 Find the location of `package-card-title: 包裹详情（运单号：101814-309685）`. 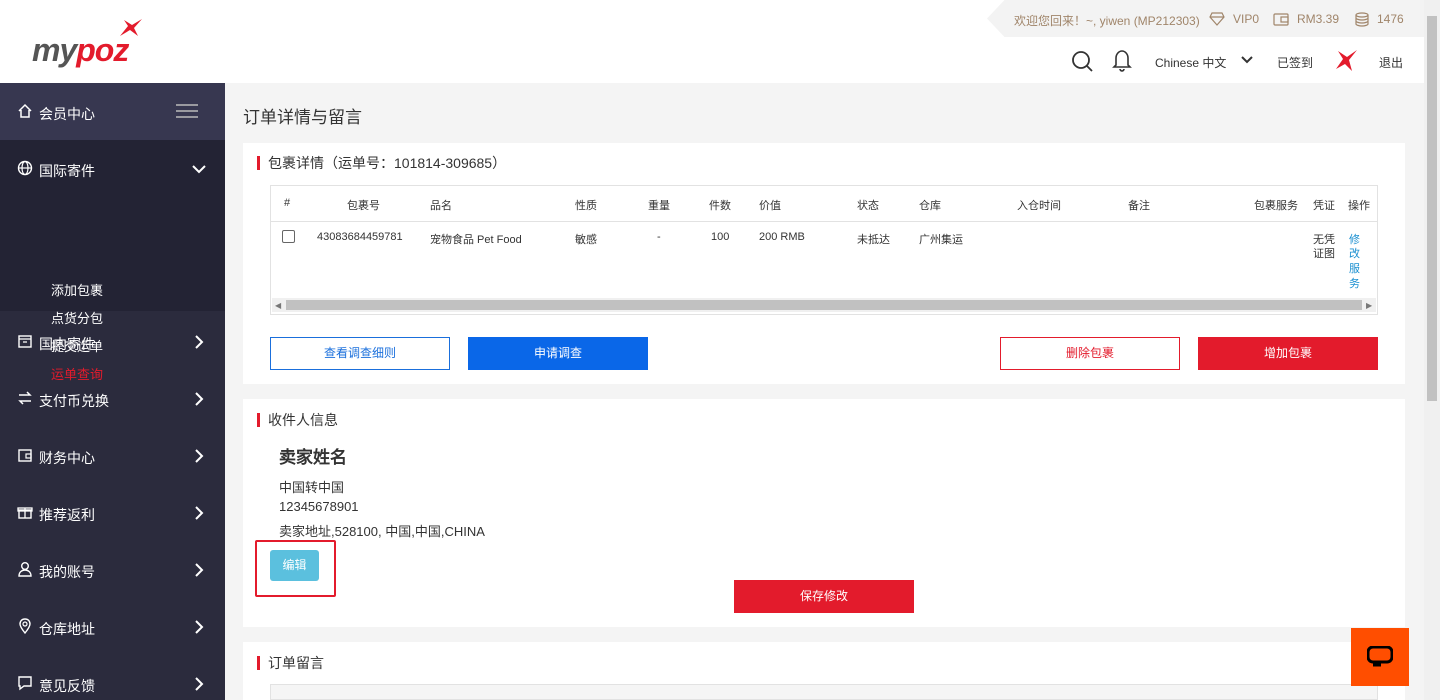

package-card-title: 包裹详情（运单号：101814-309685） is located at coordinates (381, 163).